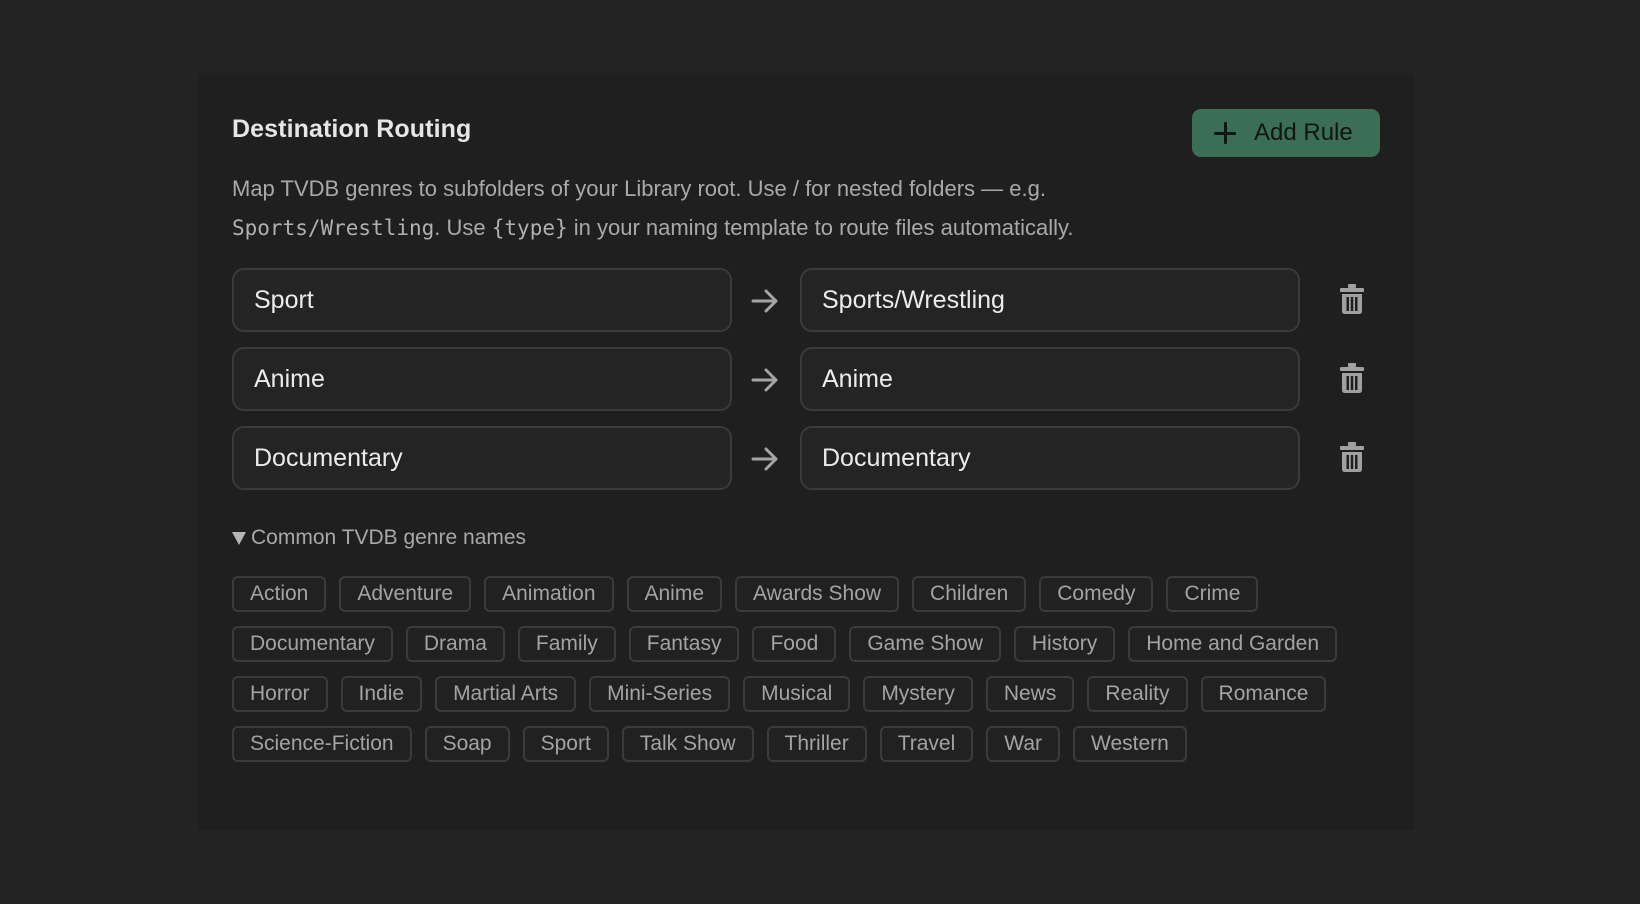 This screenshot has height=904, width=1640. I want to click on genre-chip: Talk Show, so click(687, 744).